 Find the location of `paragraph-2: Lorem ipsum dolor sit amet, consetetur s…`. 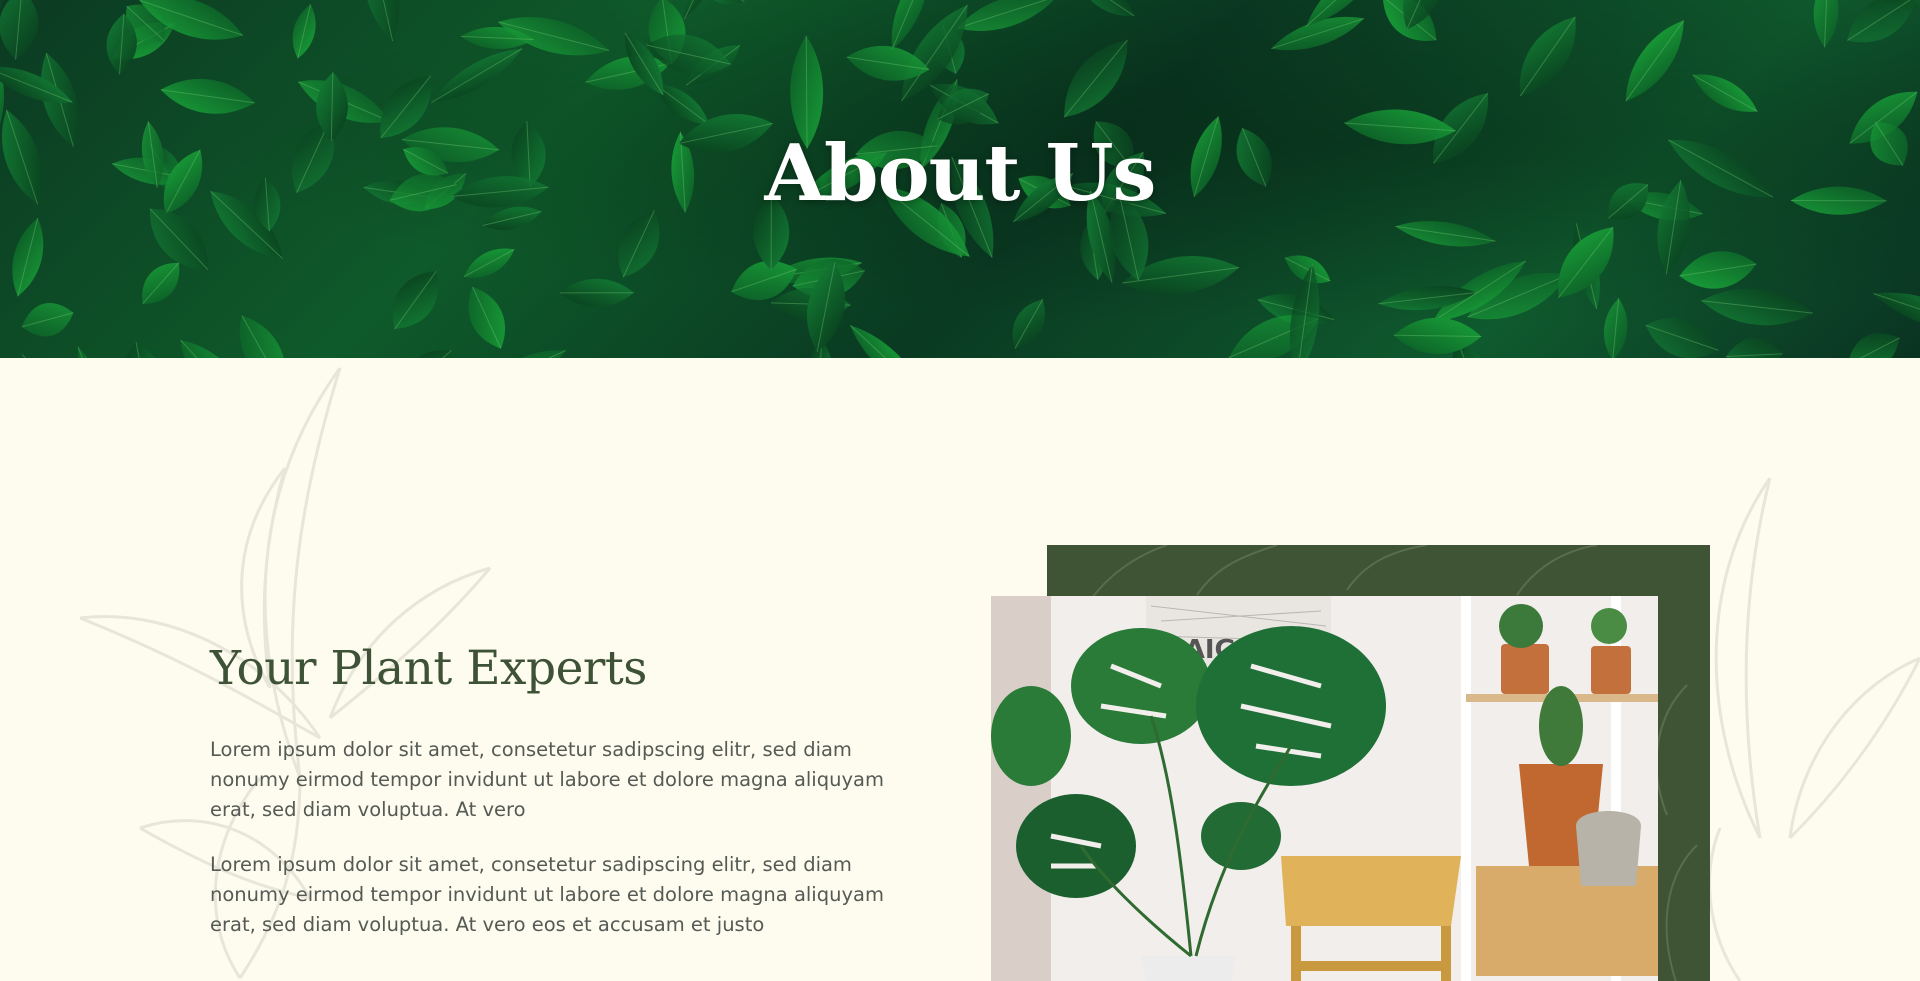

paragraph-2: Lorem ipsum dolor sit amet, consetetur s… is located at coordinates (547, 894).